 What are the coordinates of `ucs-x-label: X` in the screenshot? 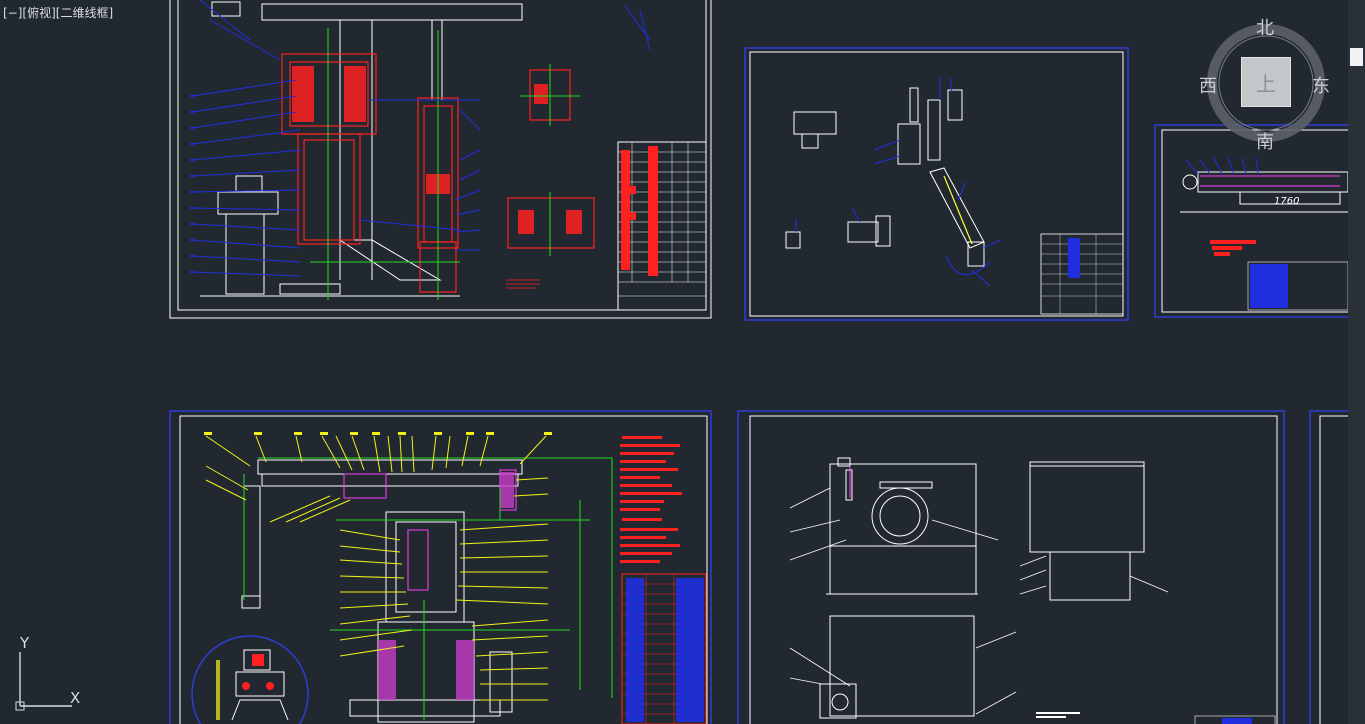 It's located at (75, 698).